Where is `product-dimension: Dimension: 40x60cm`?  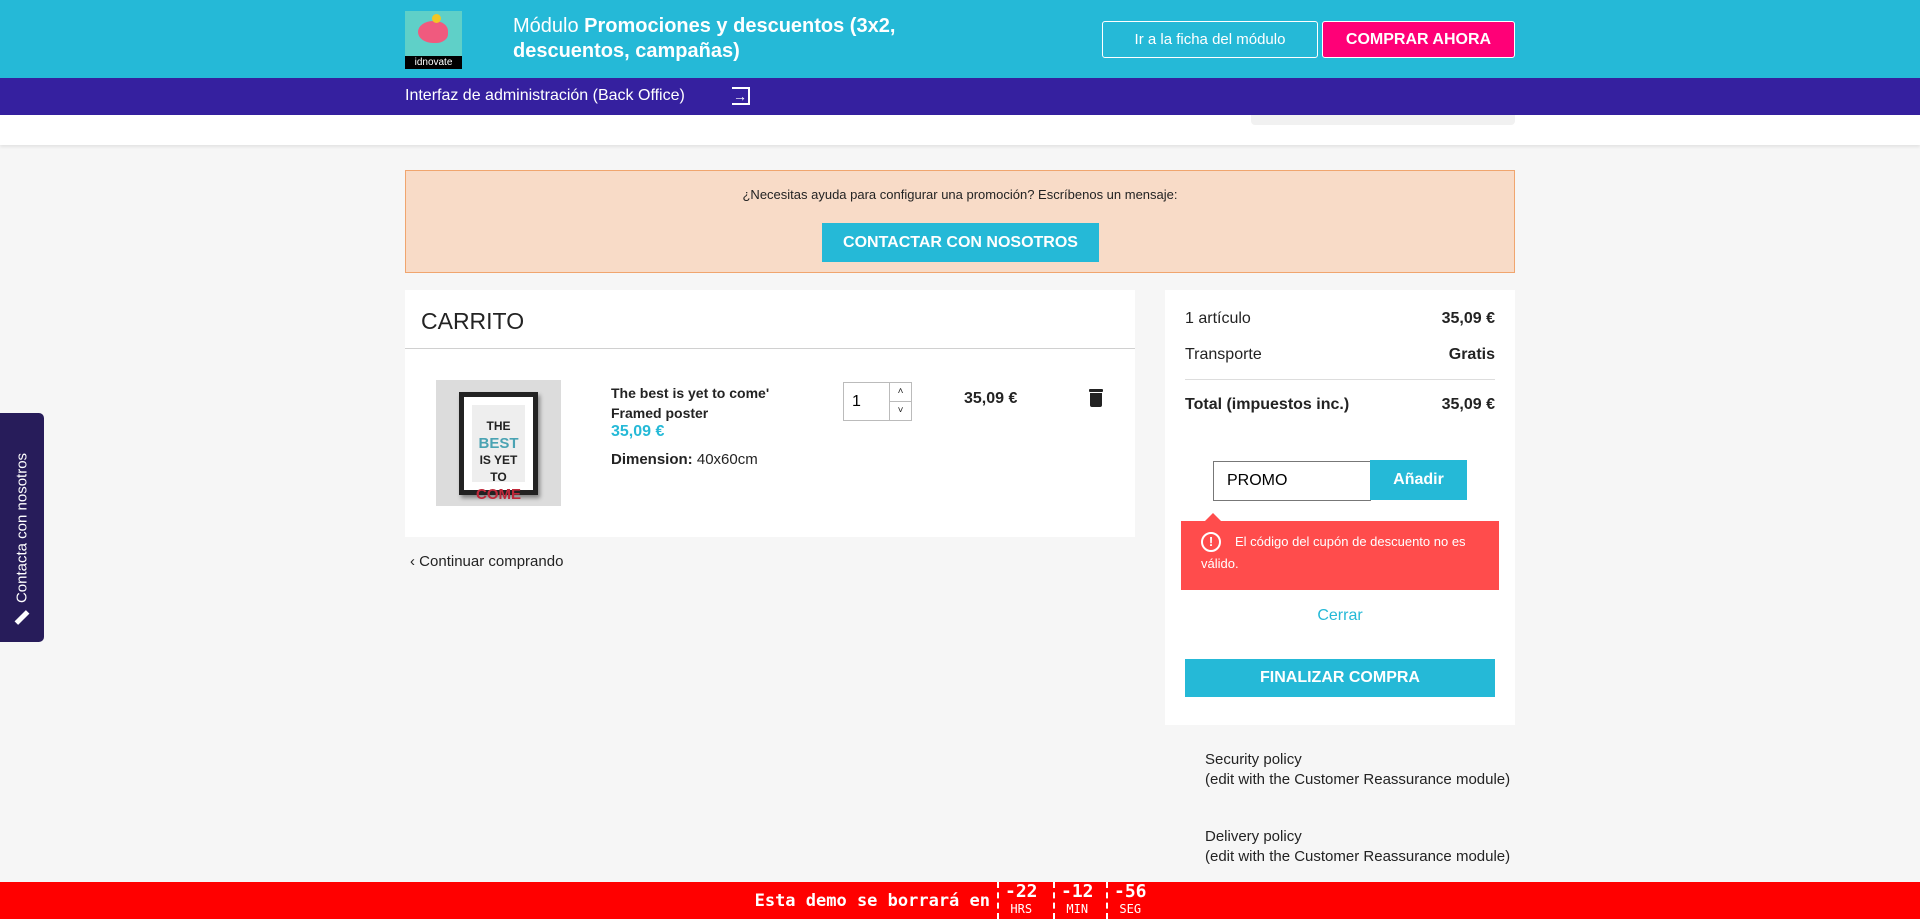
product-dimension: Dimension: 40x60cm is located at coordinates (684, 459).